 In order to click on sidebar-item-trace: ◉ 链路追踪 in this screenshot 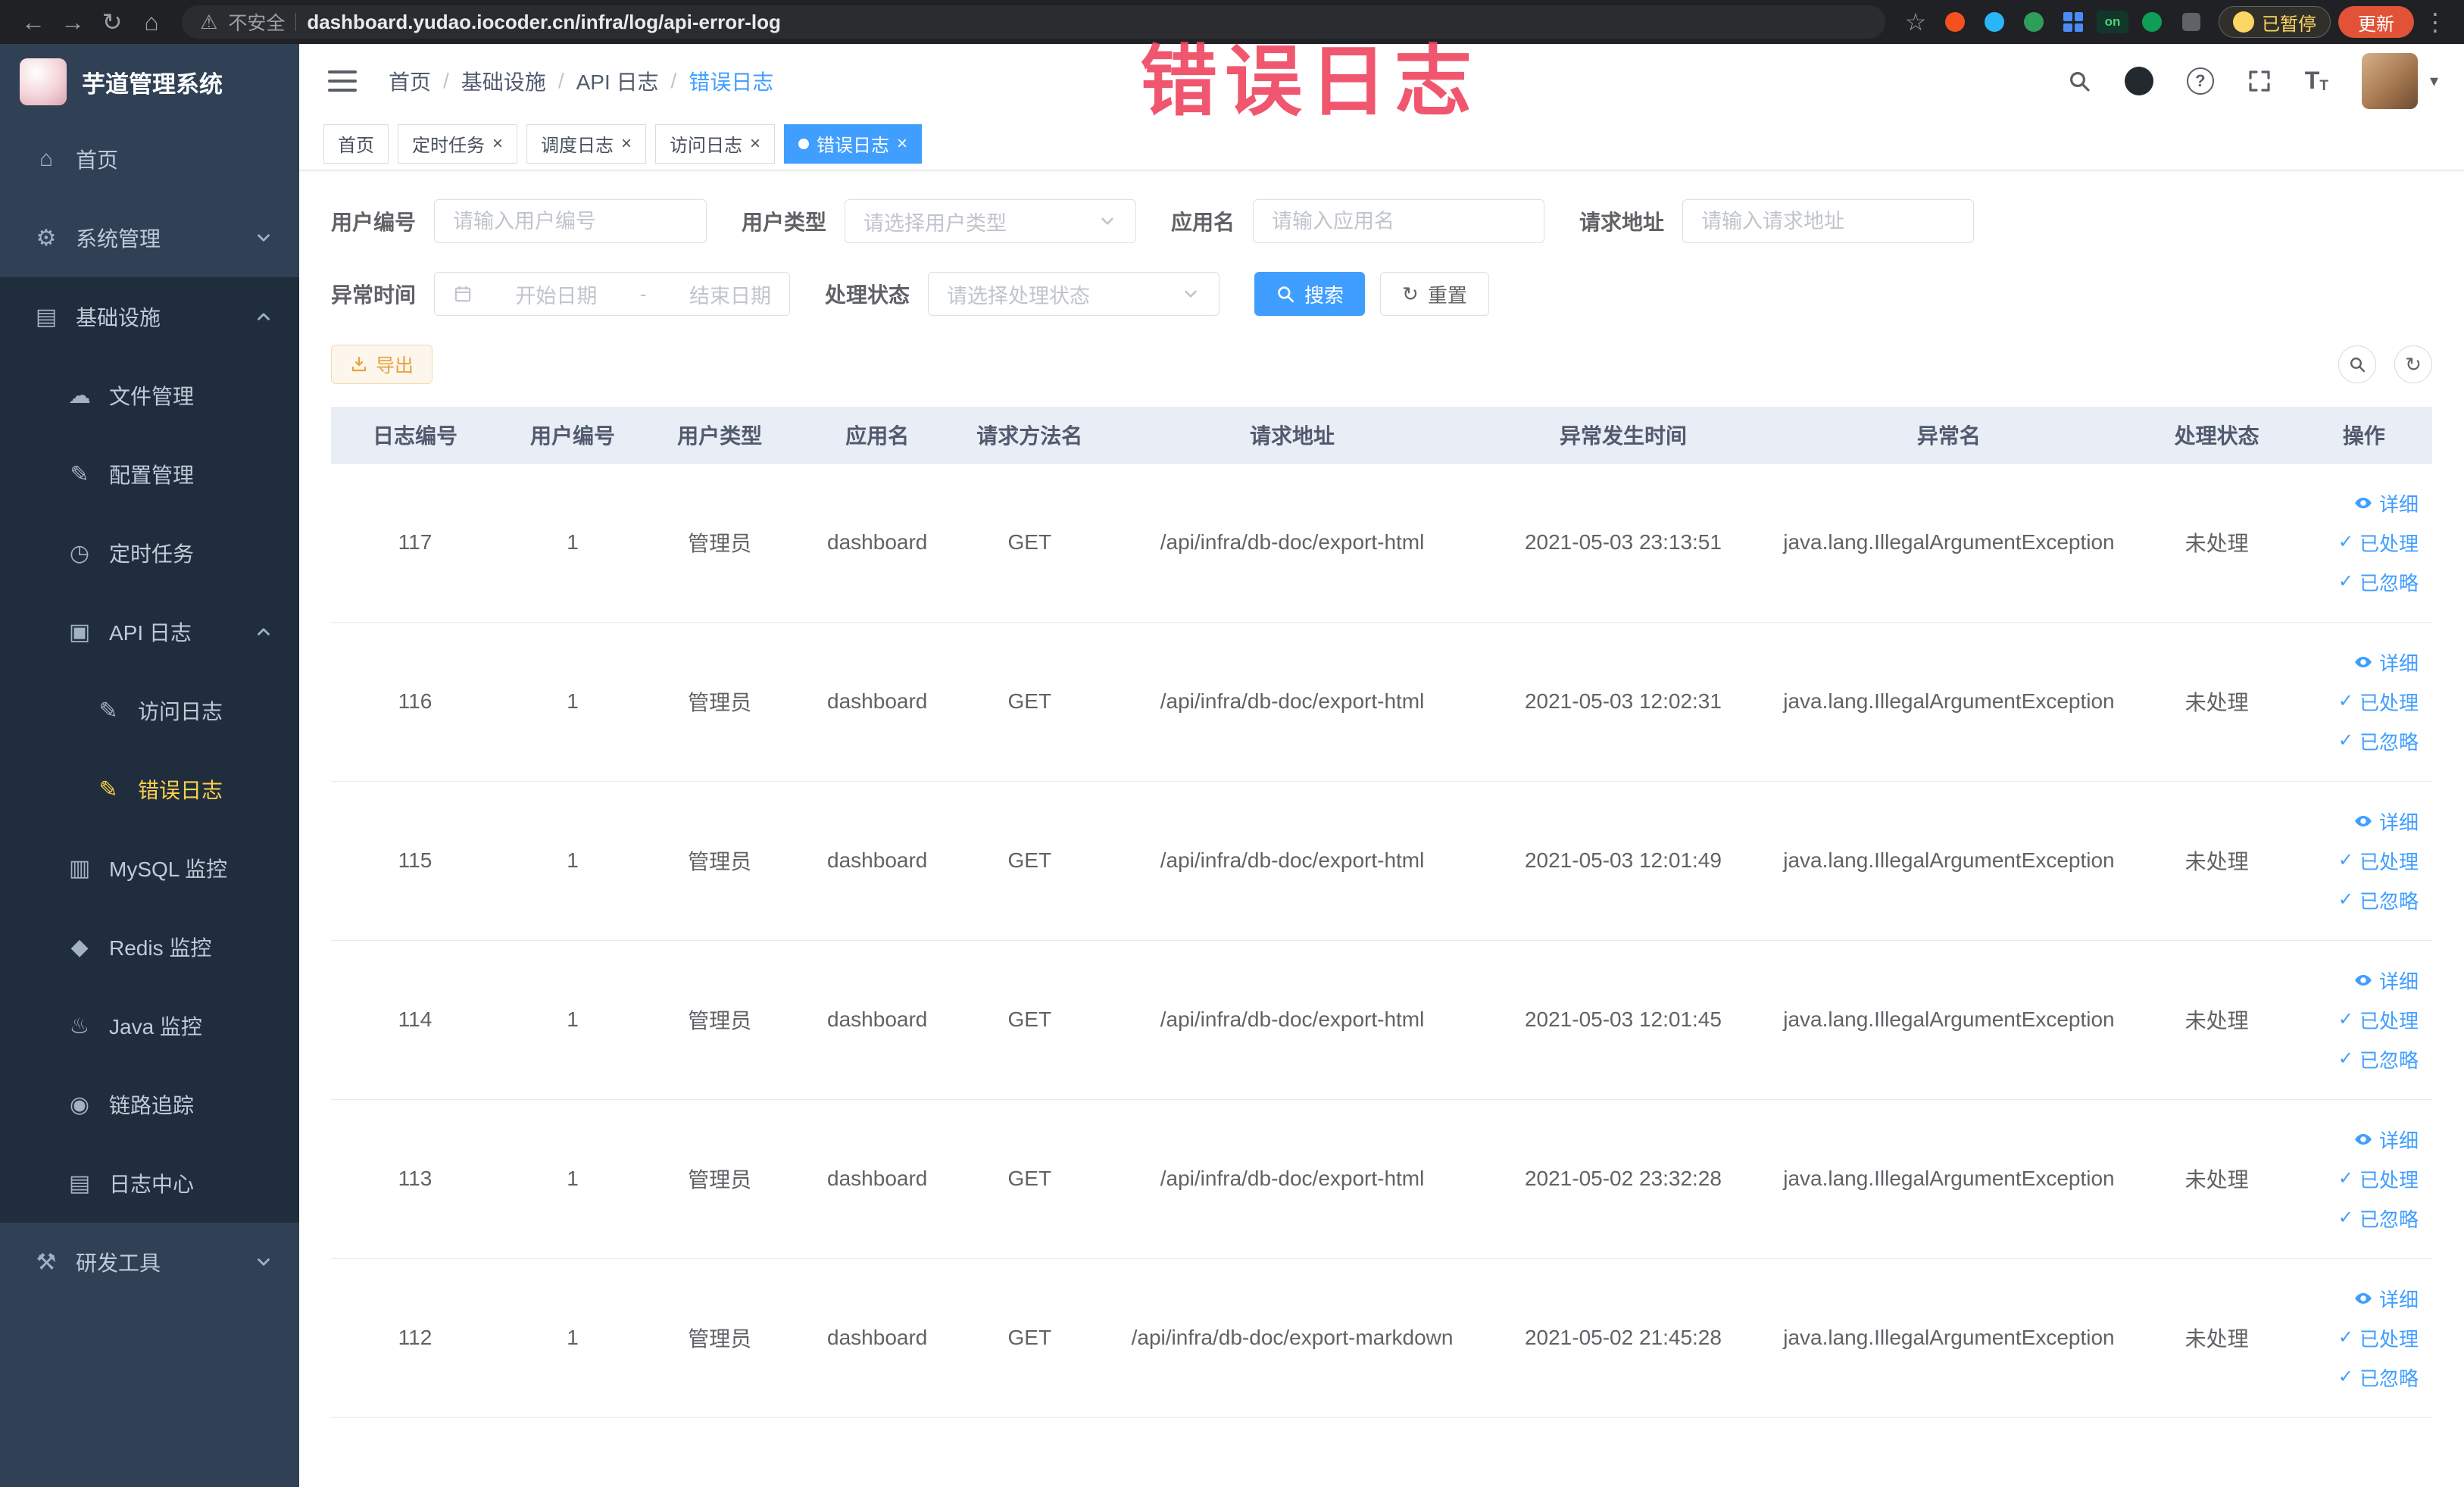, I will do `click(149, 1104)`.